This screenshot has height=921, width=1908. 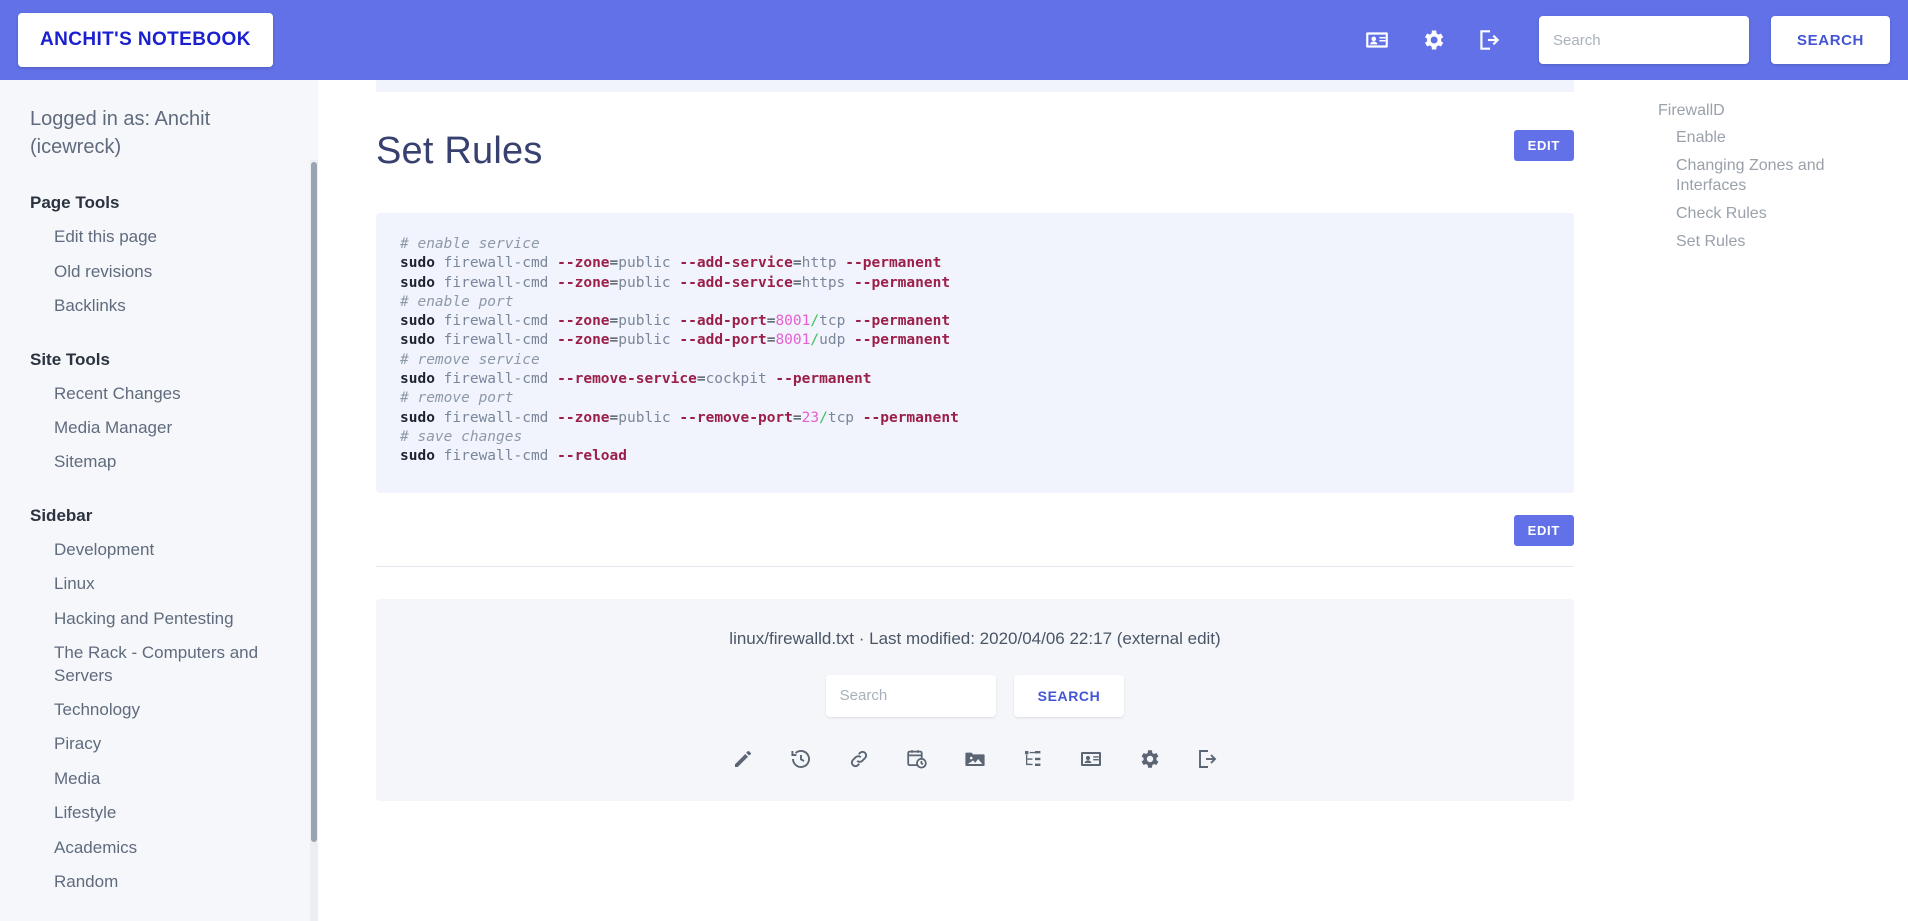 I want to click on header-search-button: SEARCH, so click(x=1830, y=40).